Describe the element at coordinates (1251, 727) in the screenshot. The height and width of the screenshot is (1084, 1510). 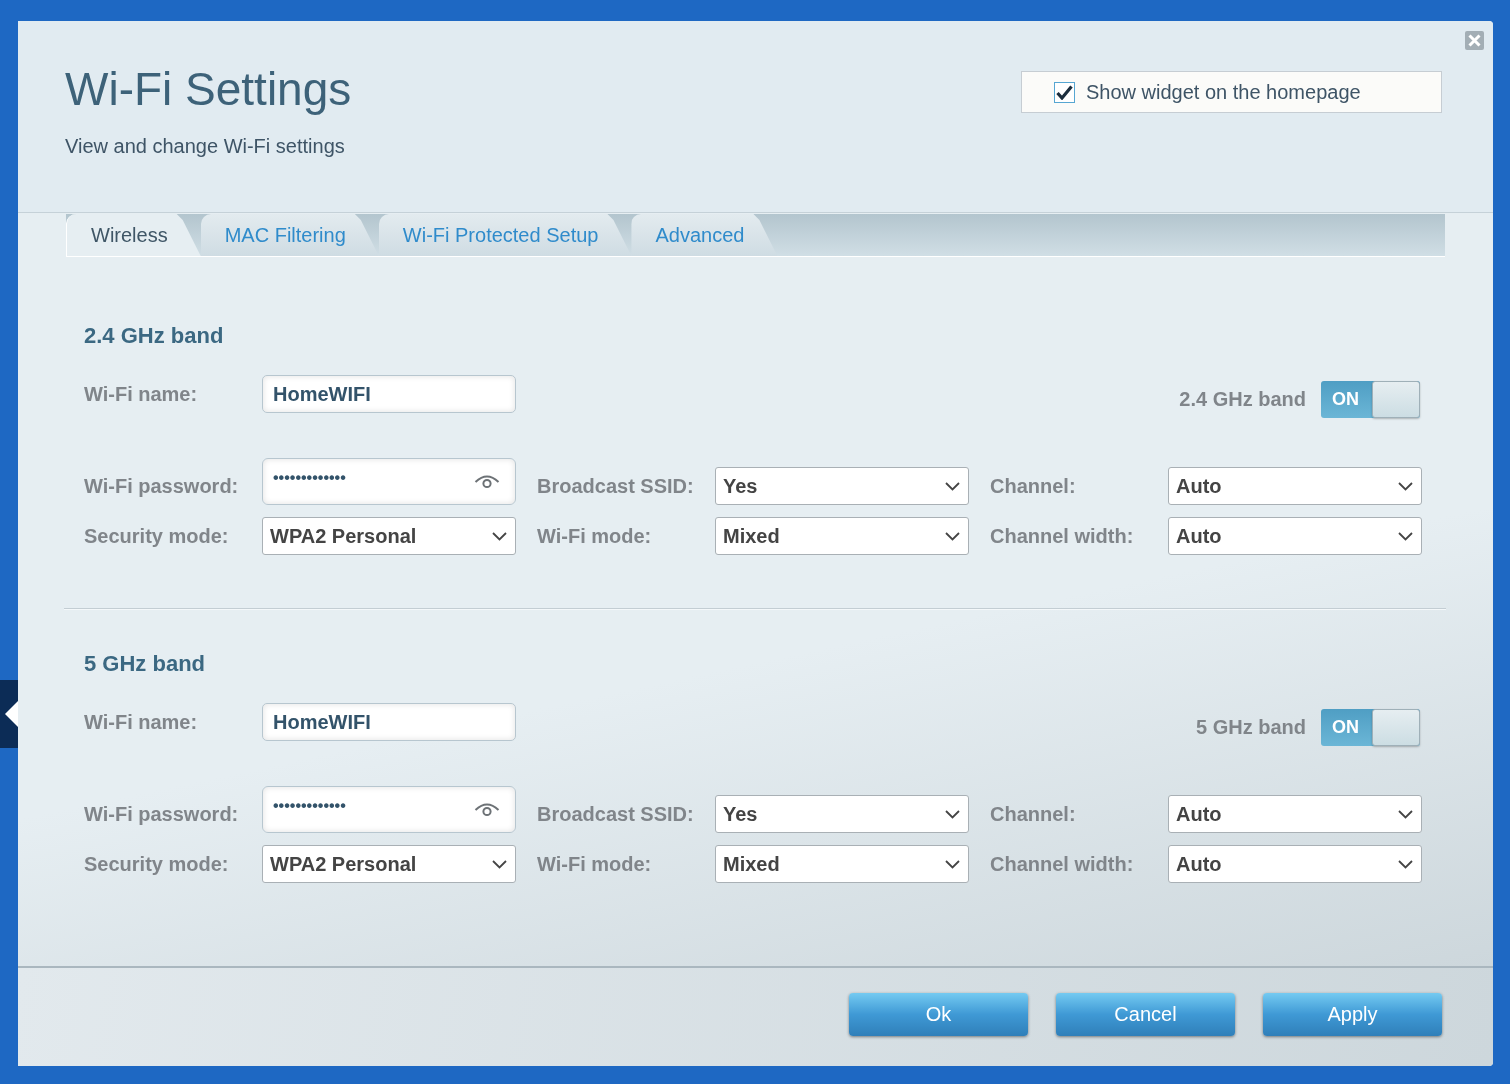
I see `switch-label: 5 GHz band` at that location.